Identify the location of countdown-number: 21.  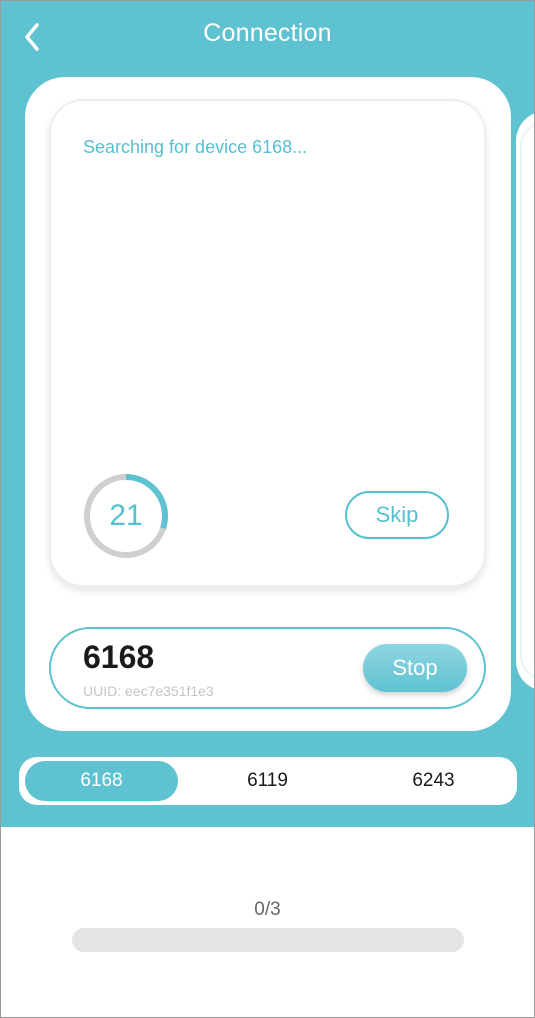
(126, 515).